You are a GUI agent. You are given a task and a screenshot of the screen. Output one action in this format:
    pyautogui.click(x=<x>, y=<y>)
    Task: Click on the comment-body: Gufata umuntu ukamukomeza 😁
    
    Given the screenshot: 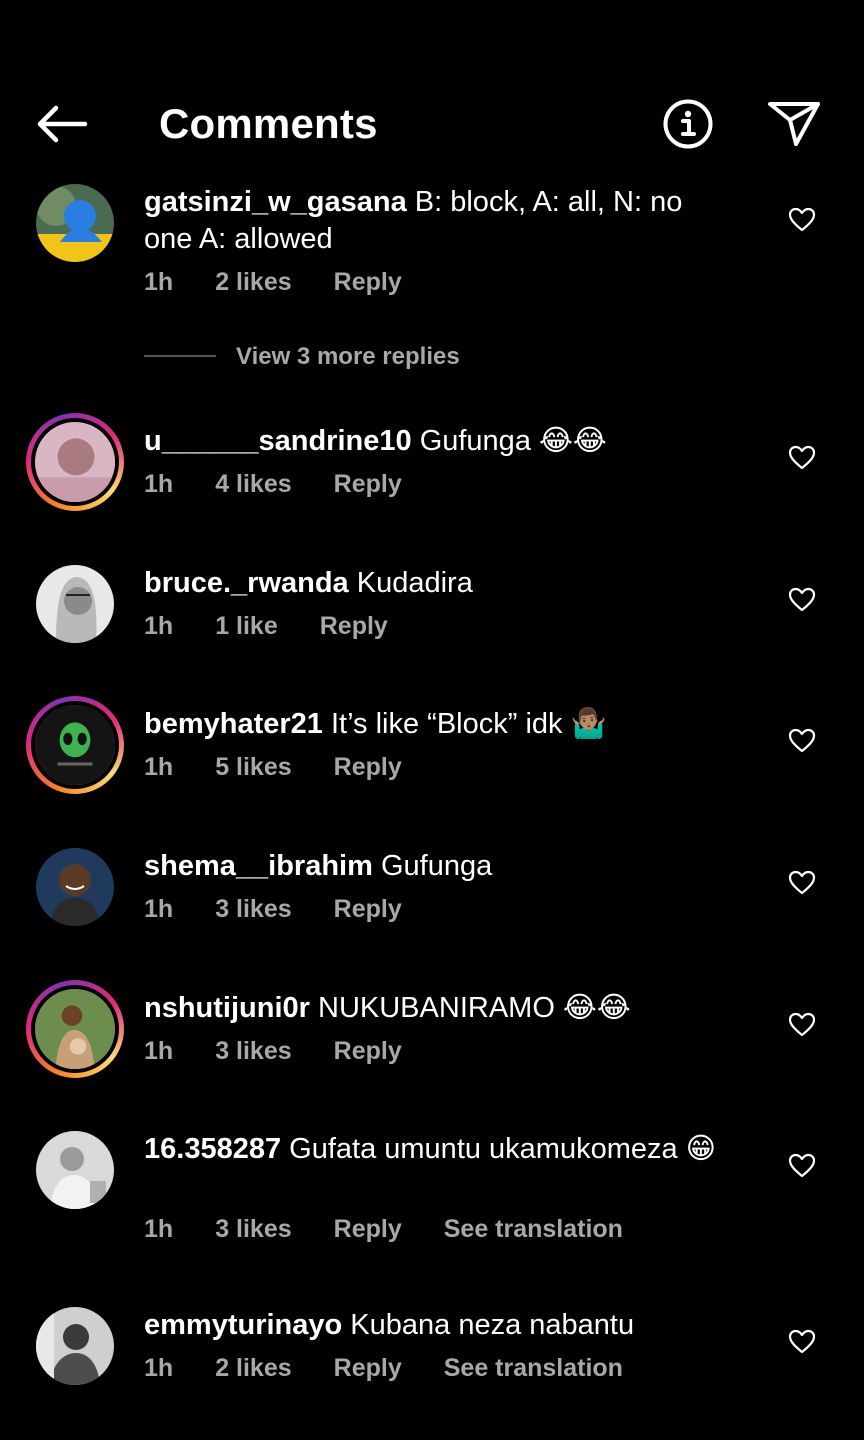 What is the action you would take?
    pyautogui.click(x=502, y=1149)
    